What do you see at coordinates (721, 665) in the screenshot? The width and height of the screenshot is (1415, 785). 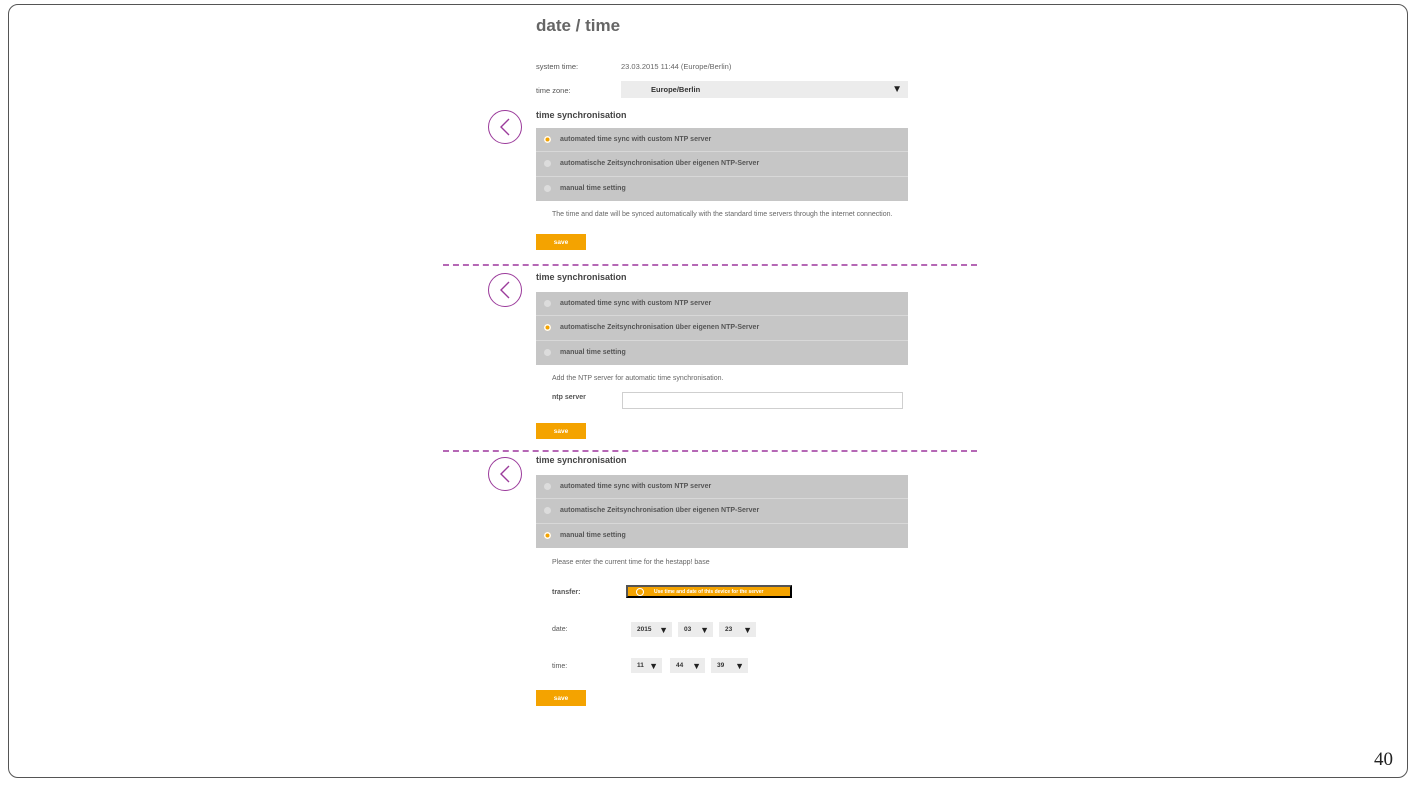 I see `second-value: 39` at bounding box center [721, 665].